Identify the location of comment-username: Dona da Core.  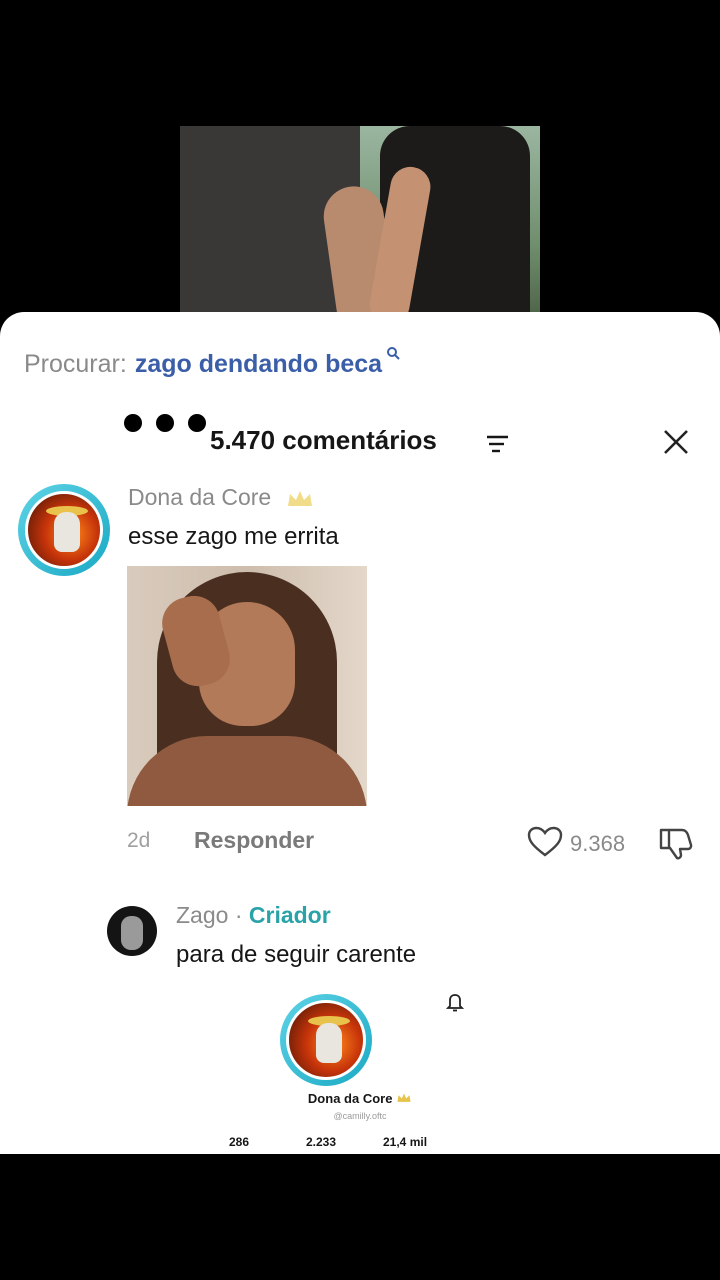
(221, 497).